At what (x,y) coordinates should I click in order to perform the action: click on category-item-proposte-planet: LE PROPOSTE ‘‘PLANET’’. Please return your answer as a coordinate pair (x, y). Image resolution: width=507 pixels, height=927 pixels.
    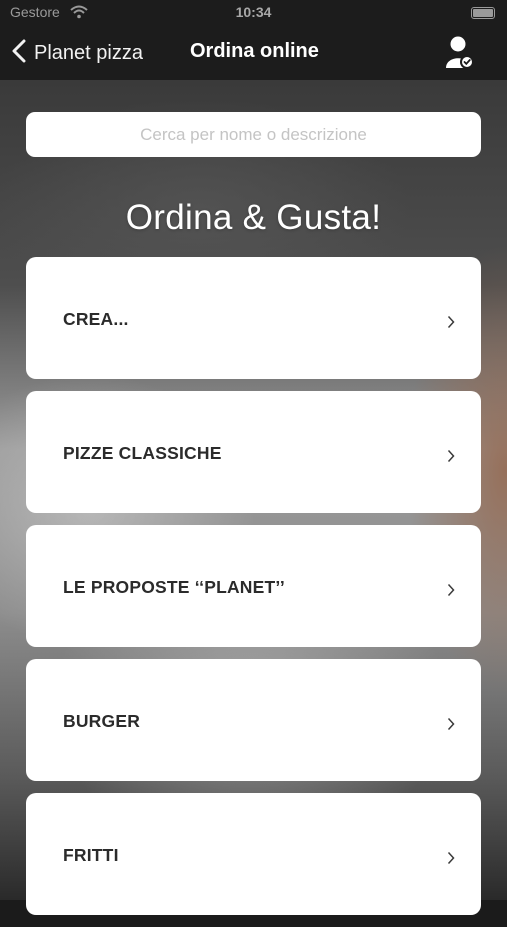
    Looking at the image, I should click on (253, 586).